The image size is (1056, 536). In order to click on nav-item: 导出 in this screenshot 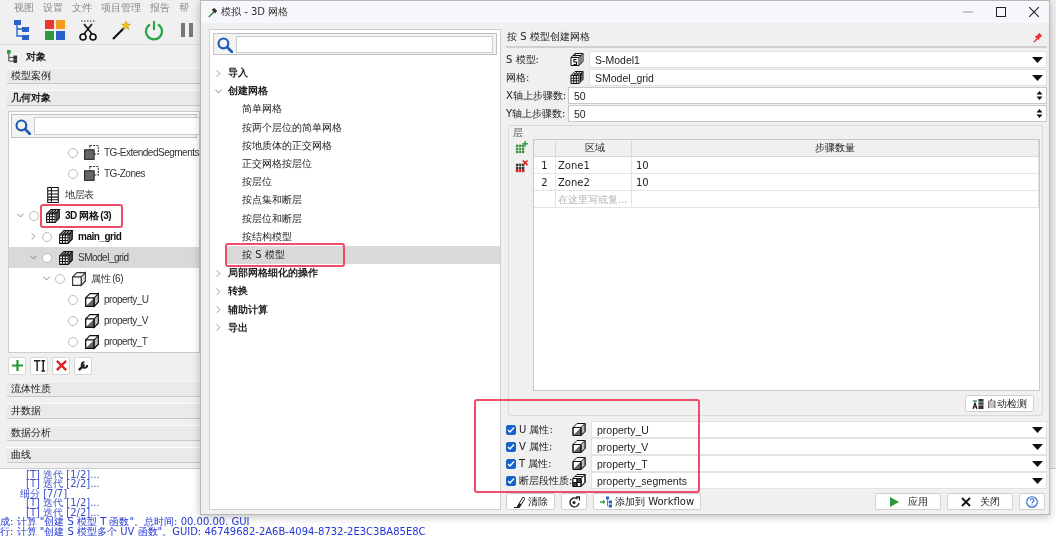, I will do `click(355, 327)`.